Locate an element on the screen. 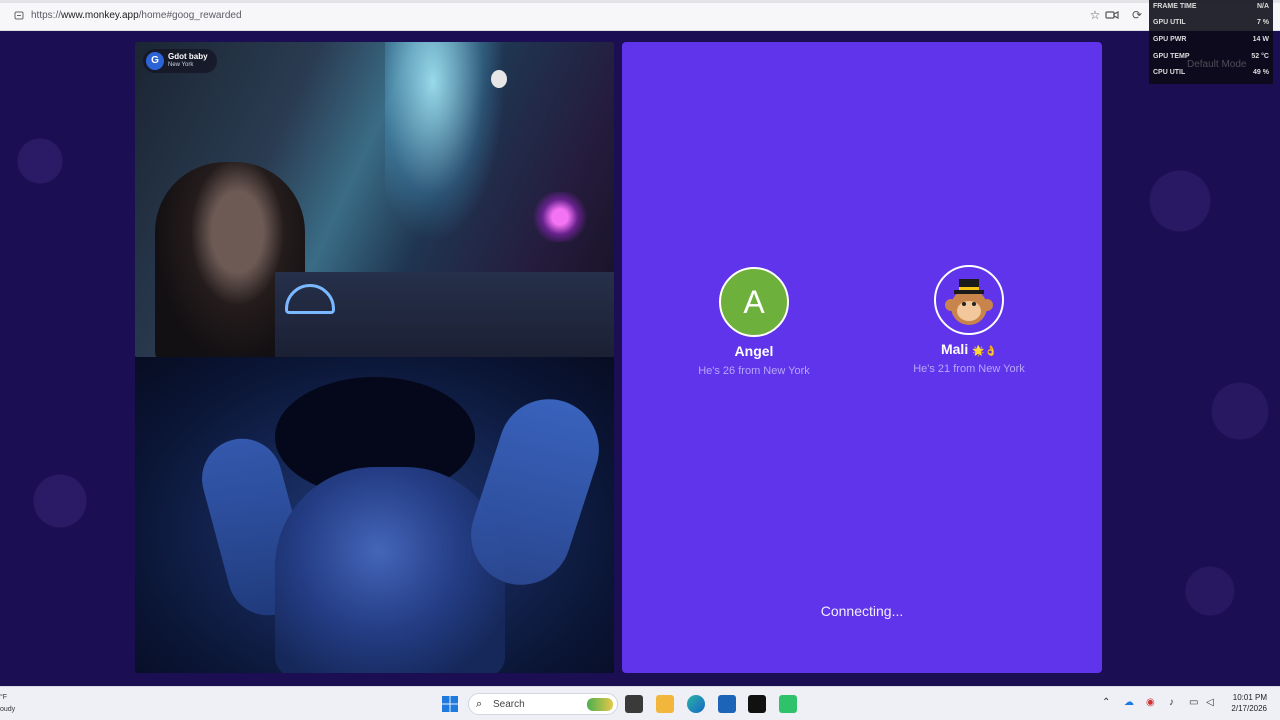  task-view-icon is located at coordinates (634, 704).